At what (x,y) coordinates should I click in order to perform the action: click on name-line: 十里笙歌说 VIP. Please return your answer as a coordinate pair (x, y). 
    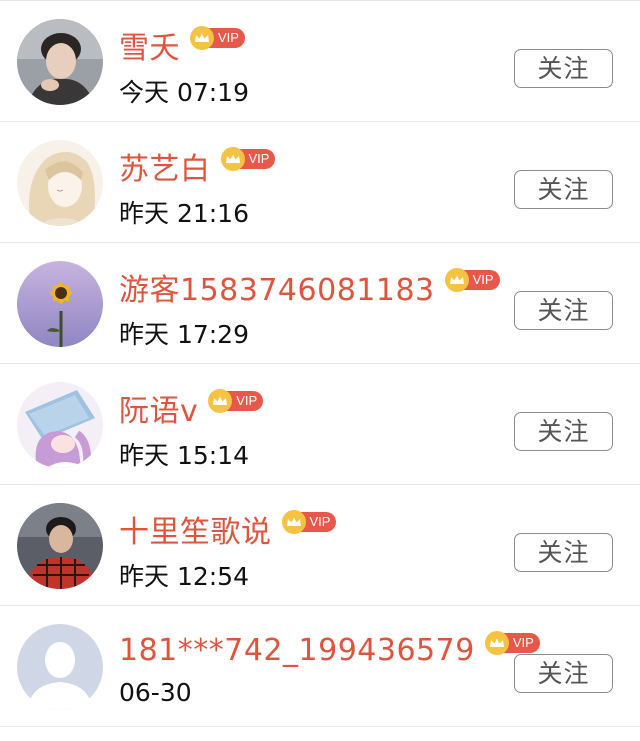
    Looking at the image, I should click on (228, 529).